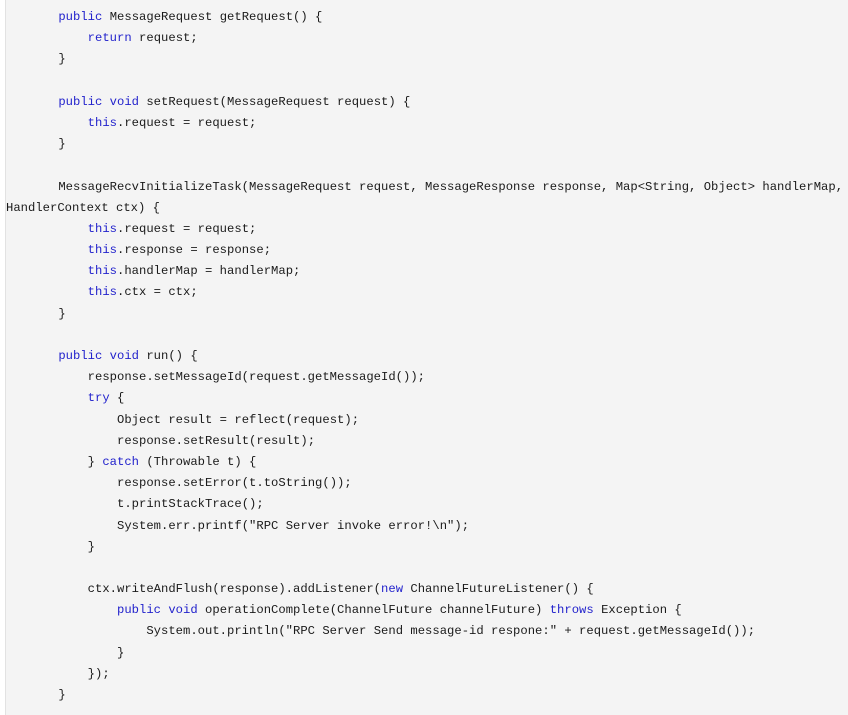 The height and width of the screenshot is (715, 848). I want to click on code-keyword: throws, so click(571, 610).